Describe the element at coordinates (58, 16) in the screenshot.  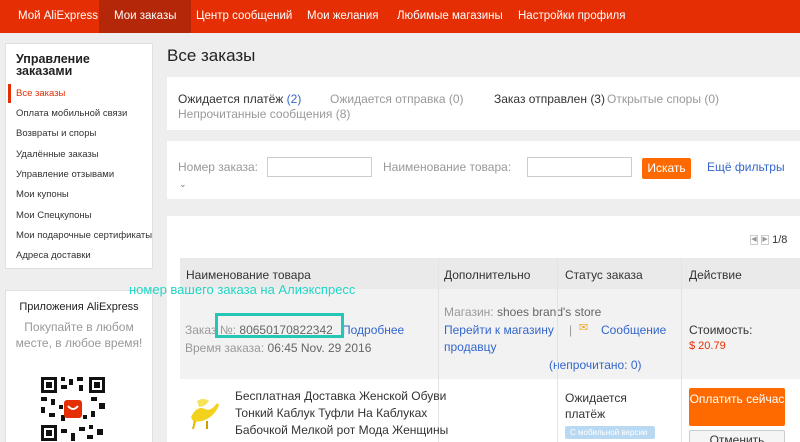
I see `nav-my-aliexpress: Мой AliExpress` at that location.